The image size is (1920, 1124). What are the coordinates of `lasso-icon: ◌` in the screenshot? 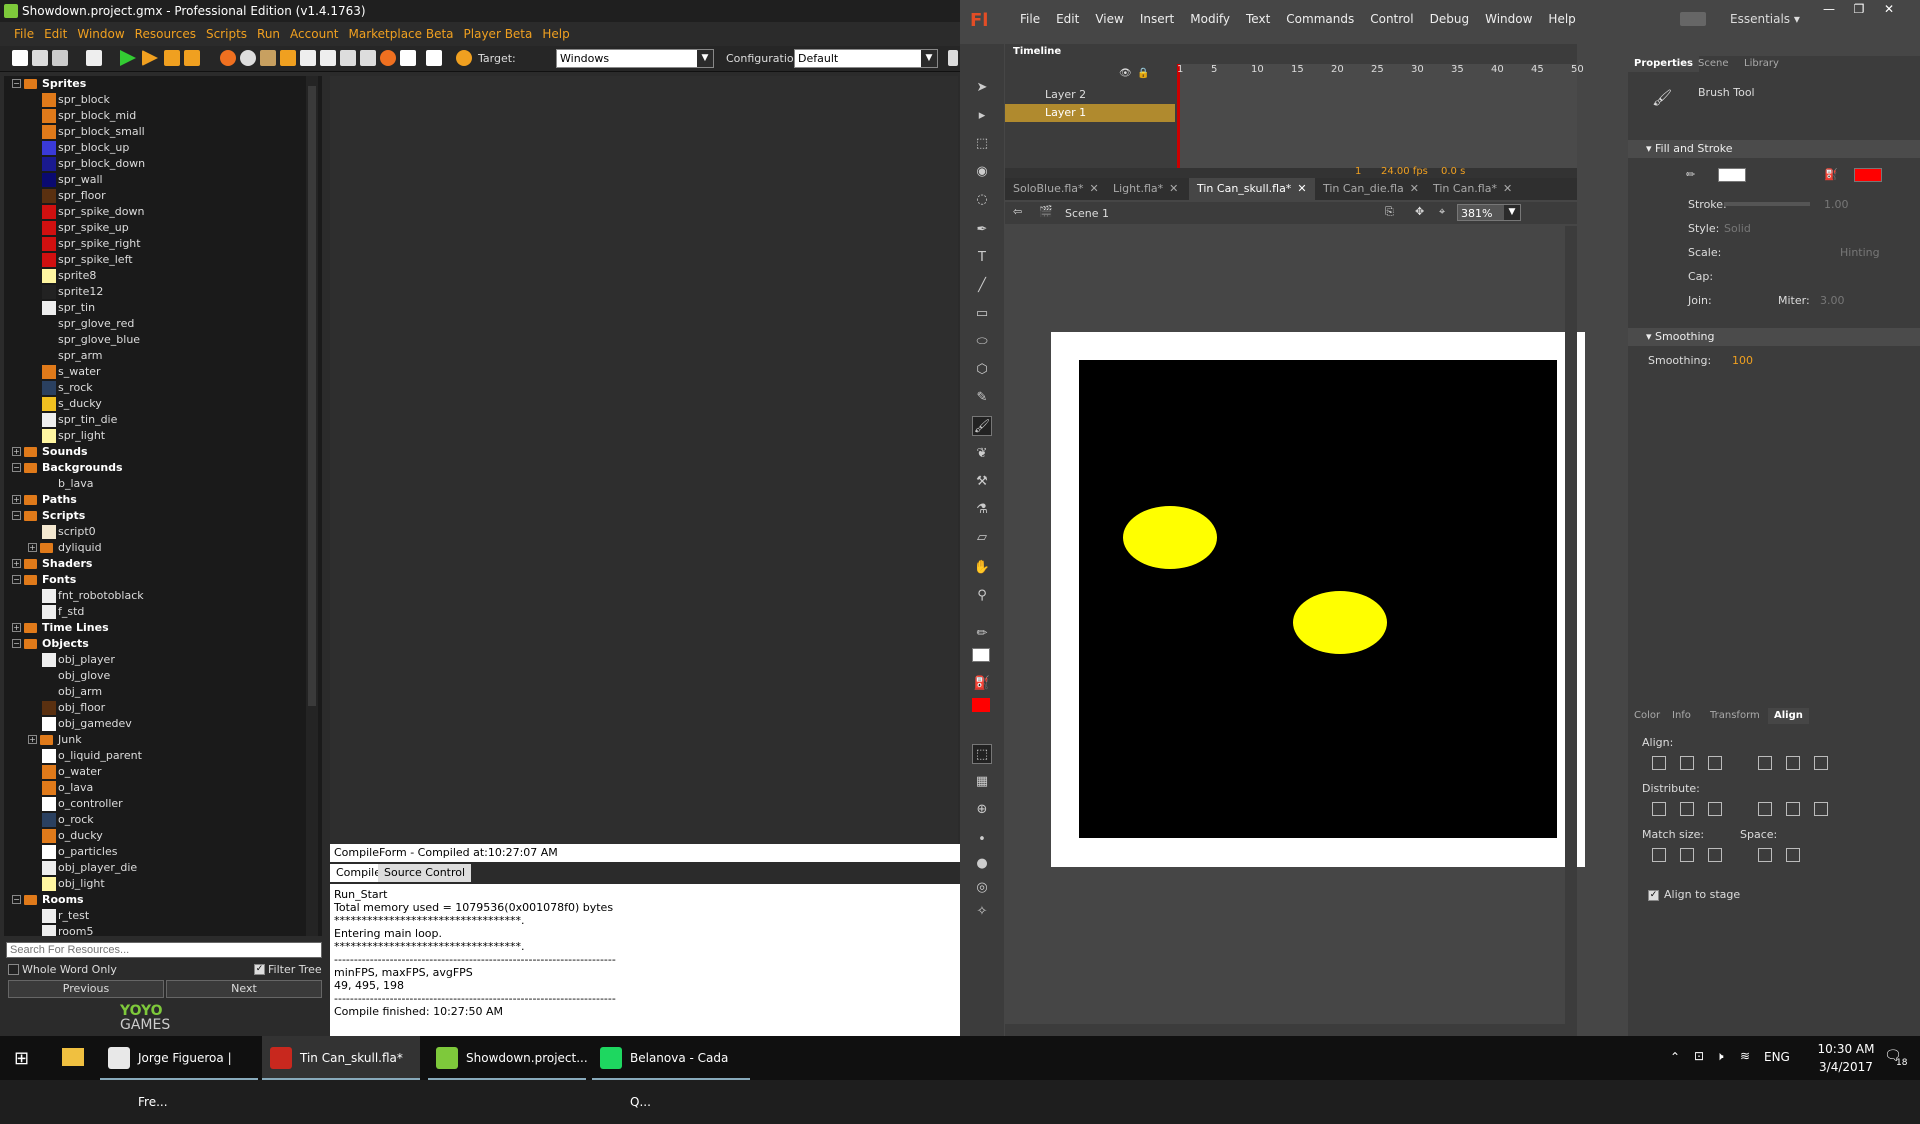 It's located at (982, 200).